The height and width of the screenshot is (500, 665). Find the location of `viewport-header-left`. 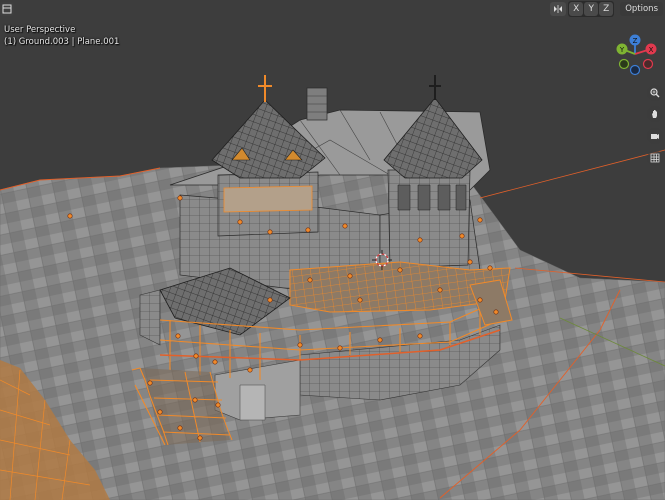

viewport-header-left is located at coordinates (10, 9).